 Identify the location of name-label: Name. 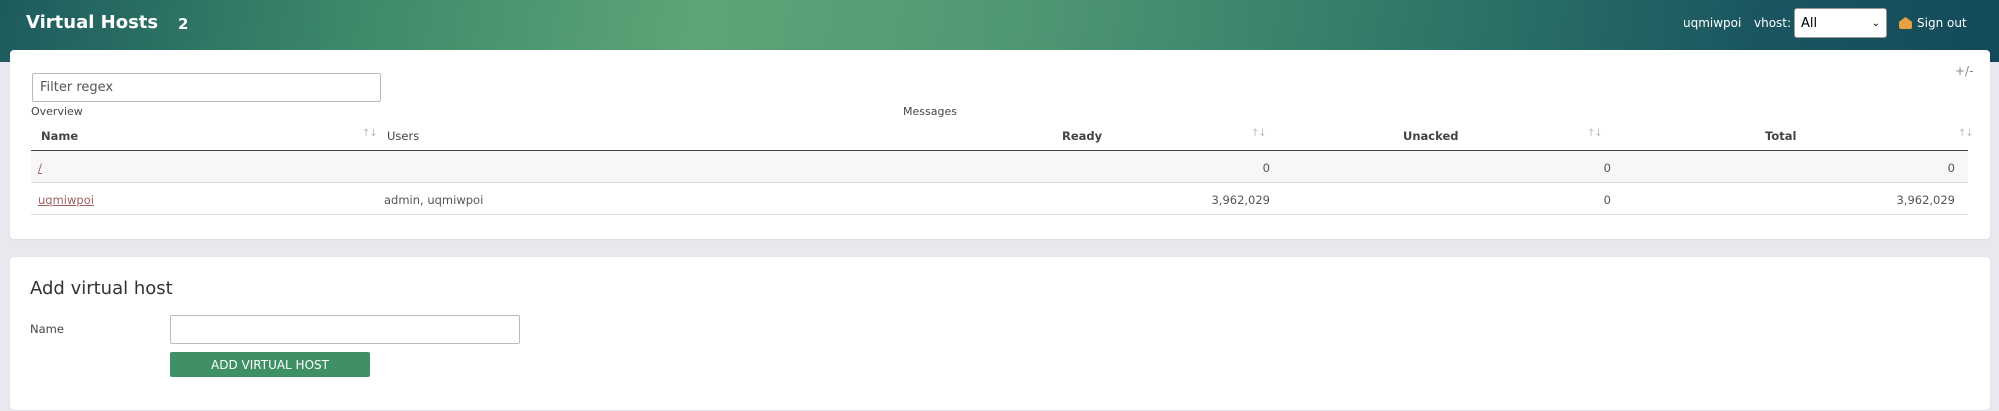
(47, 329).